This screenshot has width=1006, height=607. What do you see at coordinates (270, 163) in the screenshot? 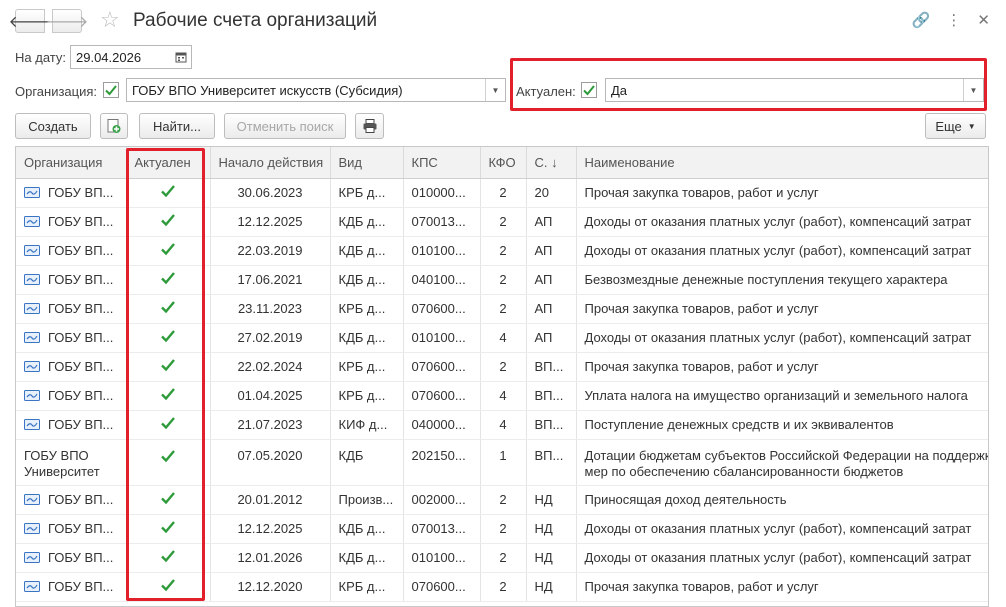
I see `col-header: Начало действия` at bounding box center [270, 163].